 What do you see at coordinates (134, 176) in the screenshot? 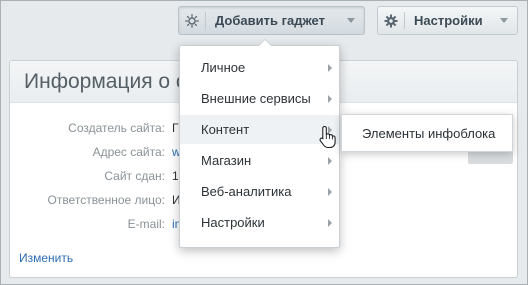
I see `info-row-key: Сайт сдан:` at bounding box center [134, 176].